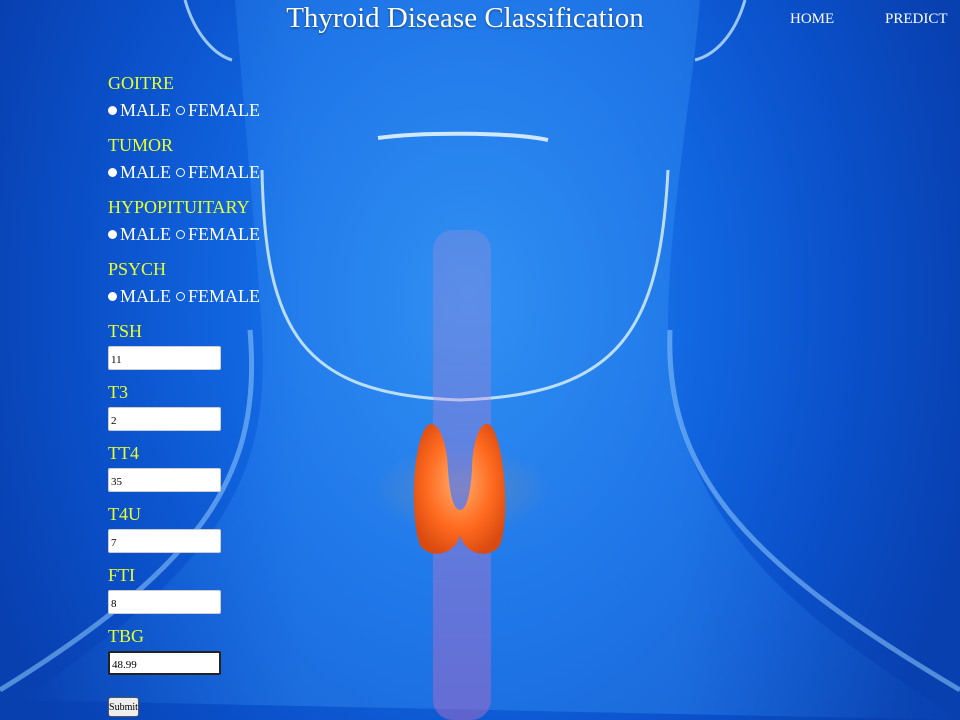 This screenshot has height=720, width=960. I want to click on tsh-label: TSH, so click(125, 331).